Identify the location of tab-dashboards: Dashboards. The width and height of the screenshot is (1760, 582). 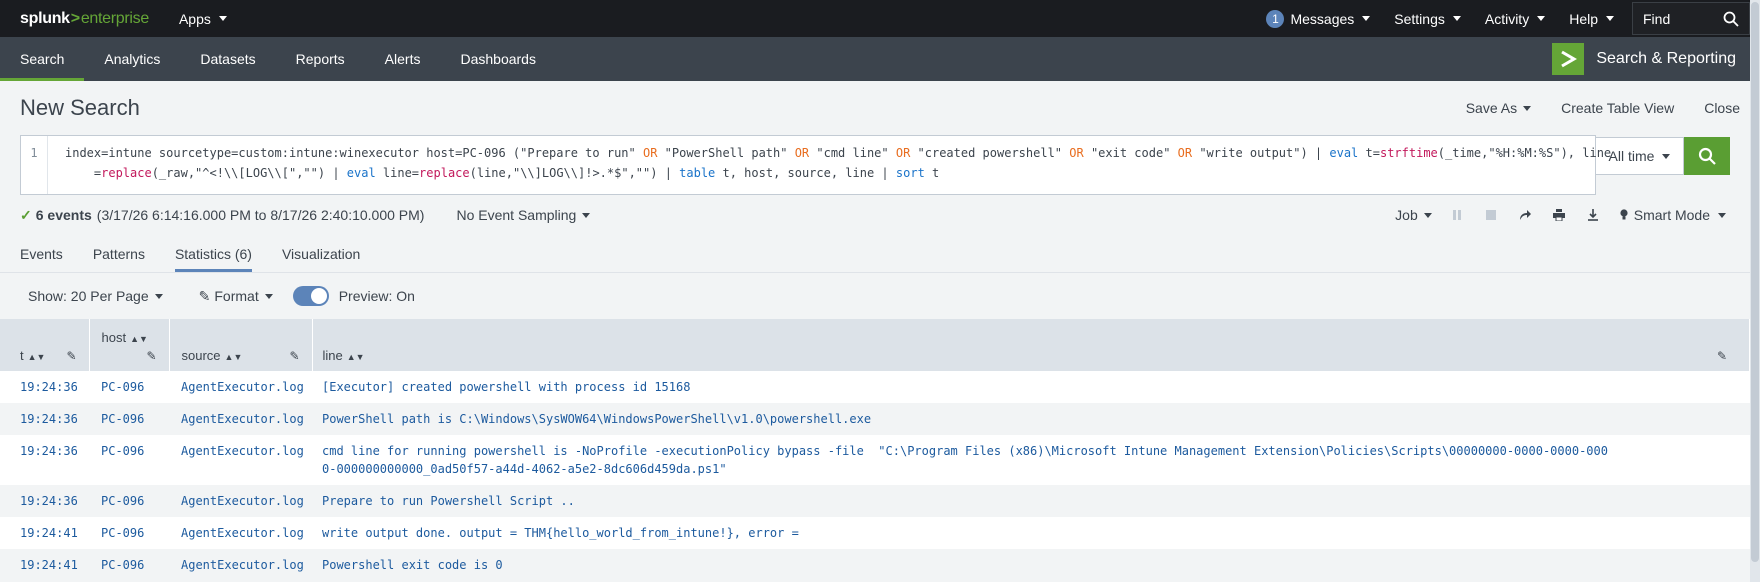
(498, 59).